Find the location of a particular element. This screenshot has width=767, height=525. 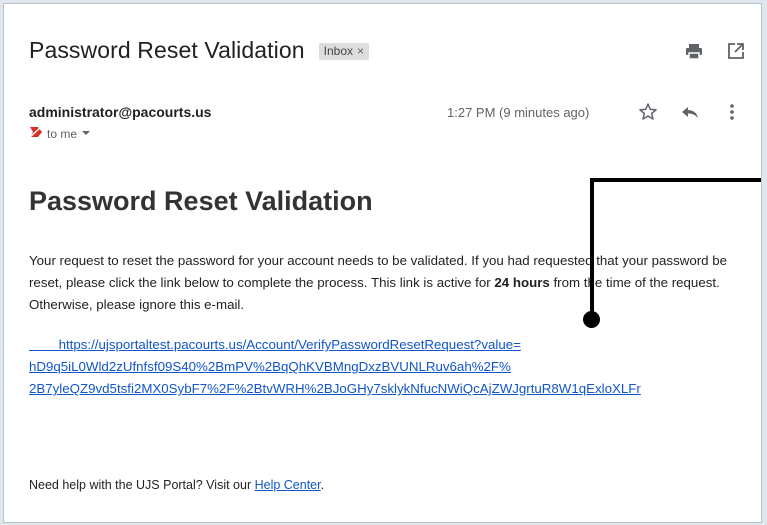

sender-address: administrator@pacourts.us is located at coordinates (120, 112).